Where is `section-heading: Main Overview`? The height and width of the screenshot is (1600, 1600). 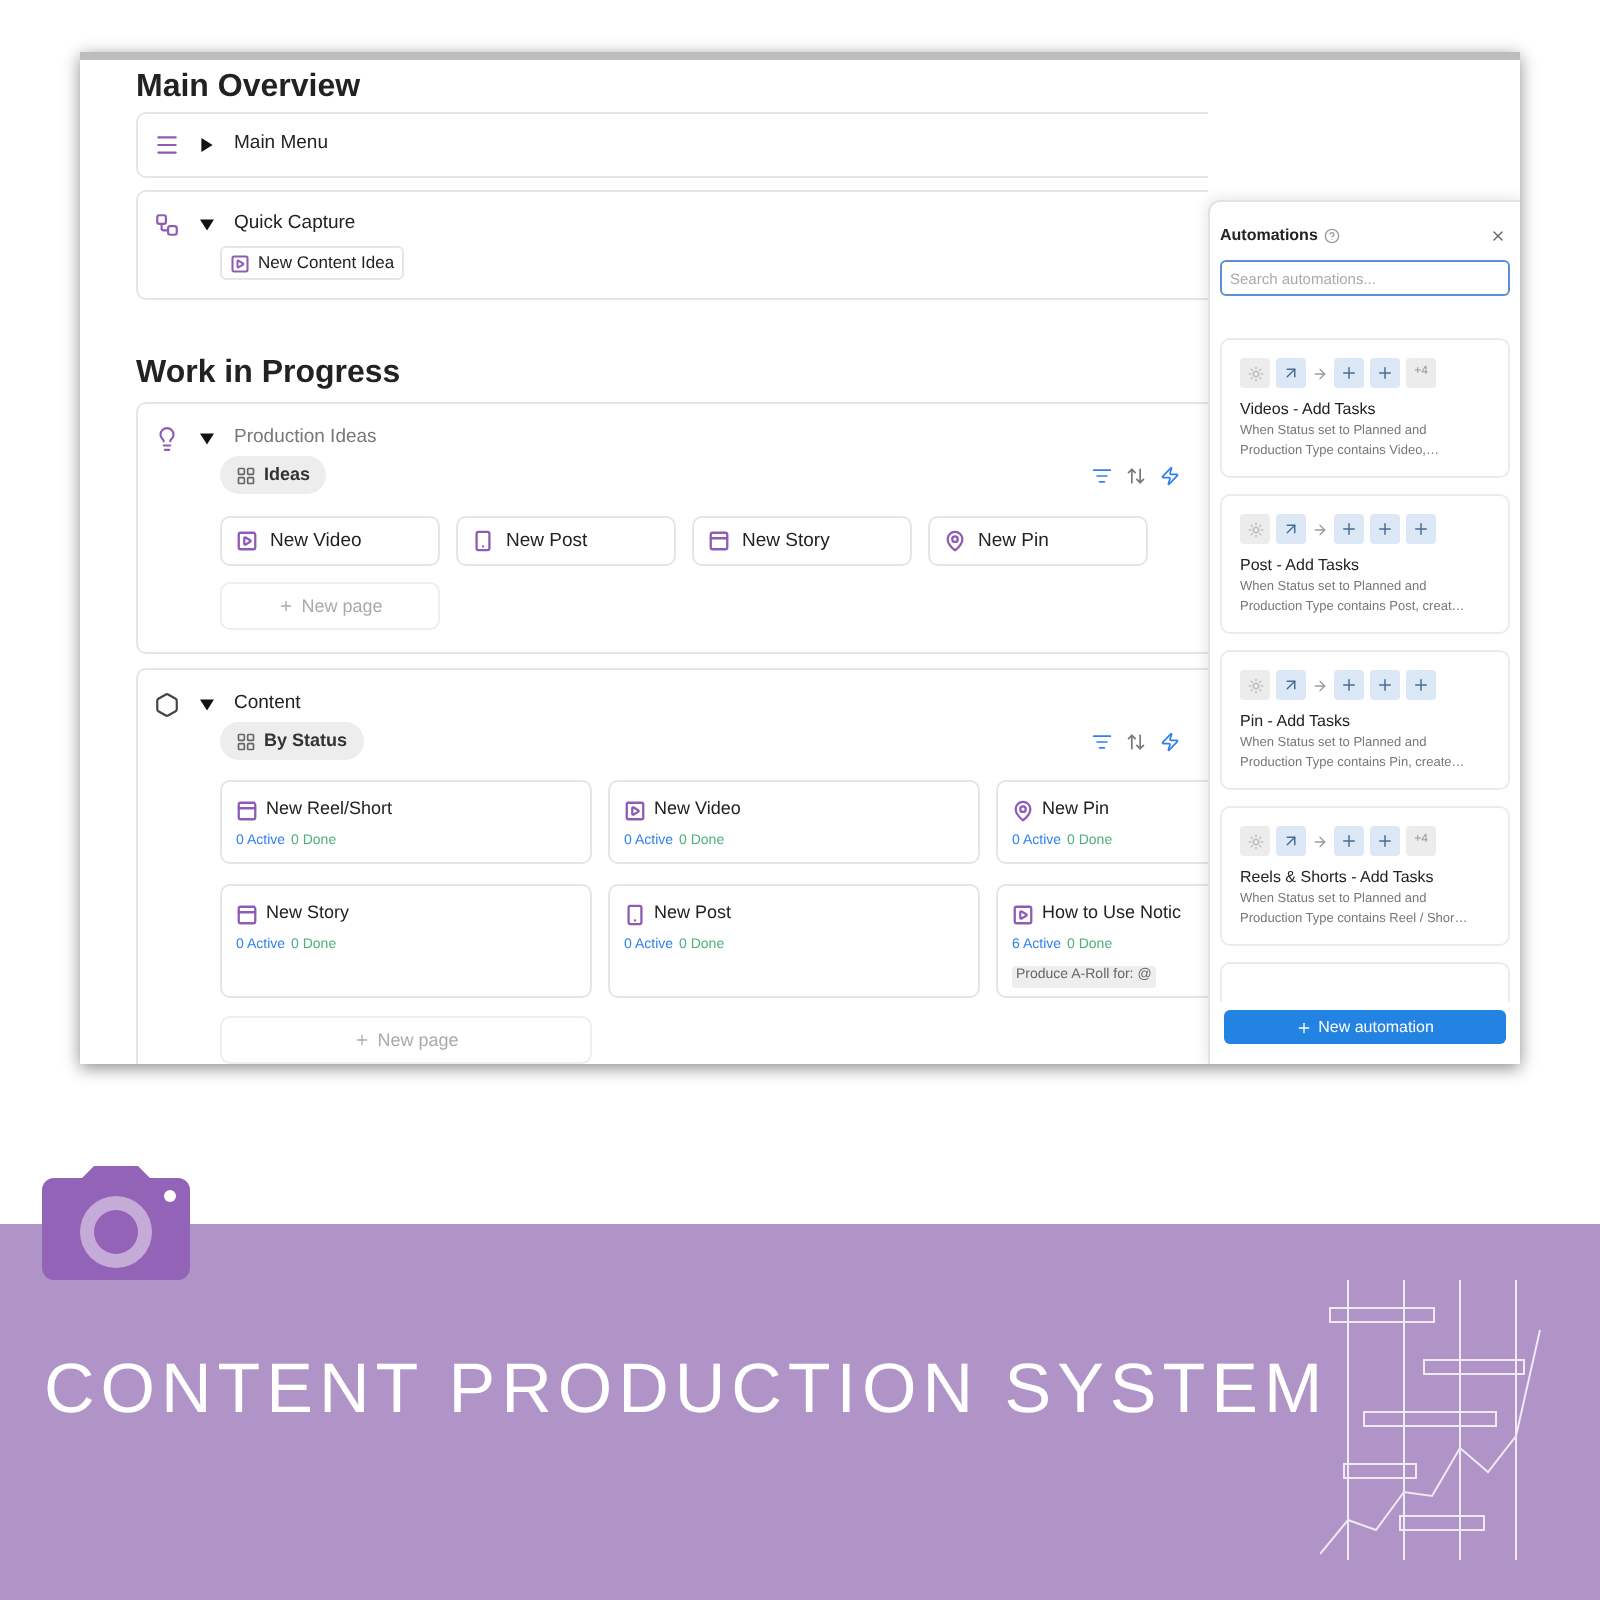 section-heading: Main Overview is located at coordinates (249, 88).